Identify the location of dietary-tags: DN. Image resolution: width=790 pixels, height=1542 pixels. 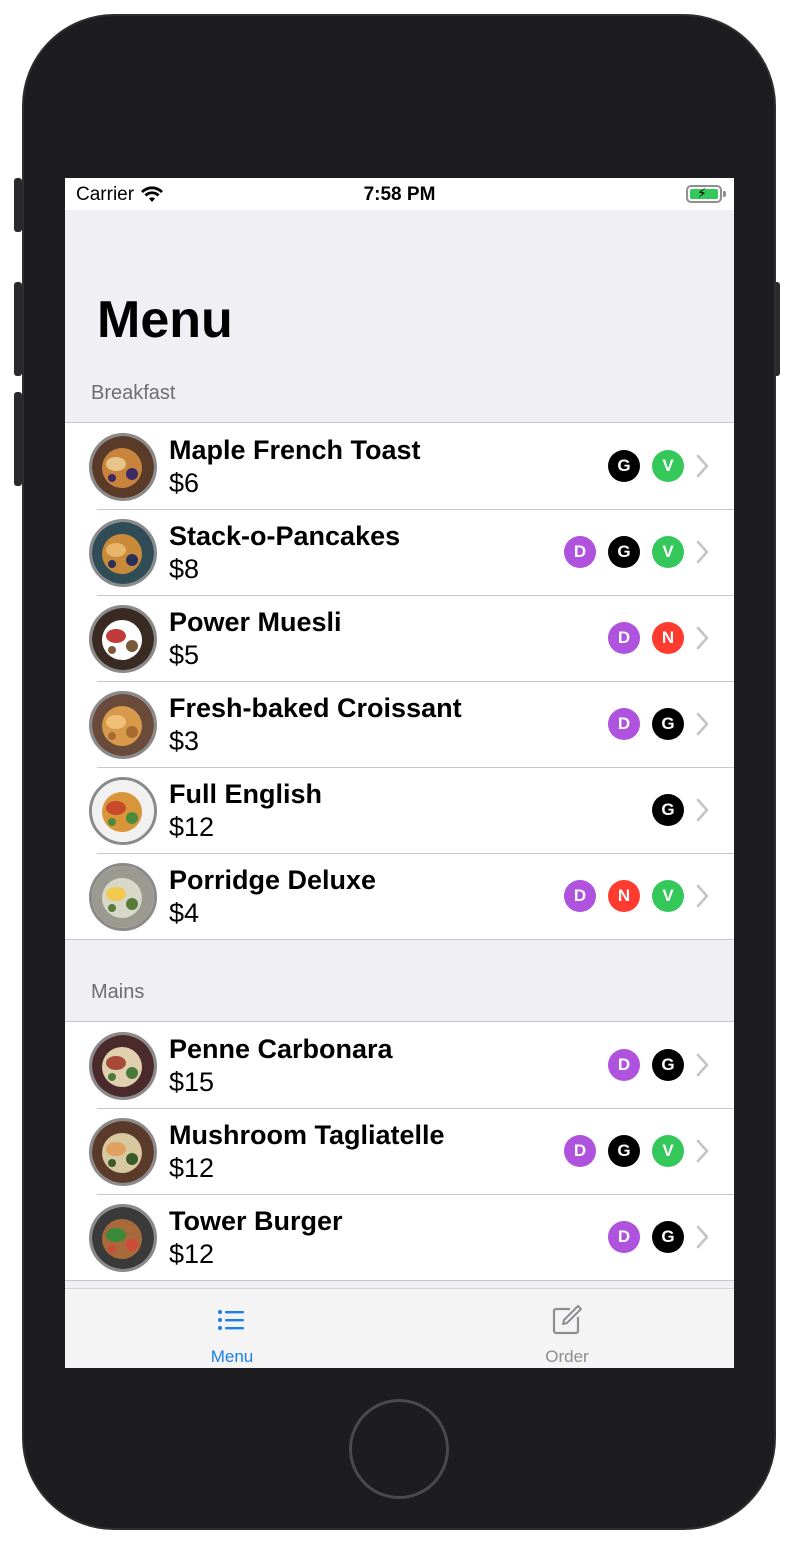
(646, 638).